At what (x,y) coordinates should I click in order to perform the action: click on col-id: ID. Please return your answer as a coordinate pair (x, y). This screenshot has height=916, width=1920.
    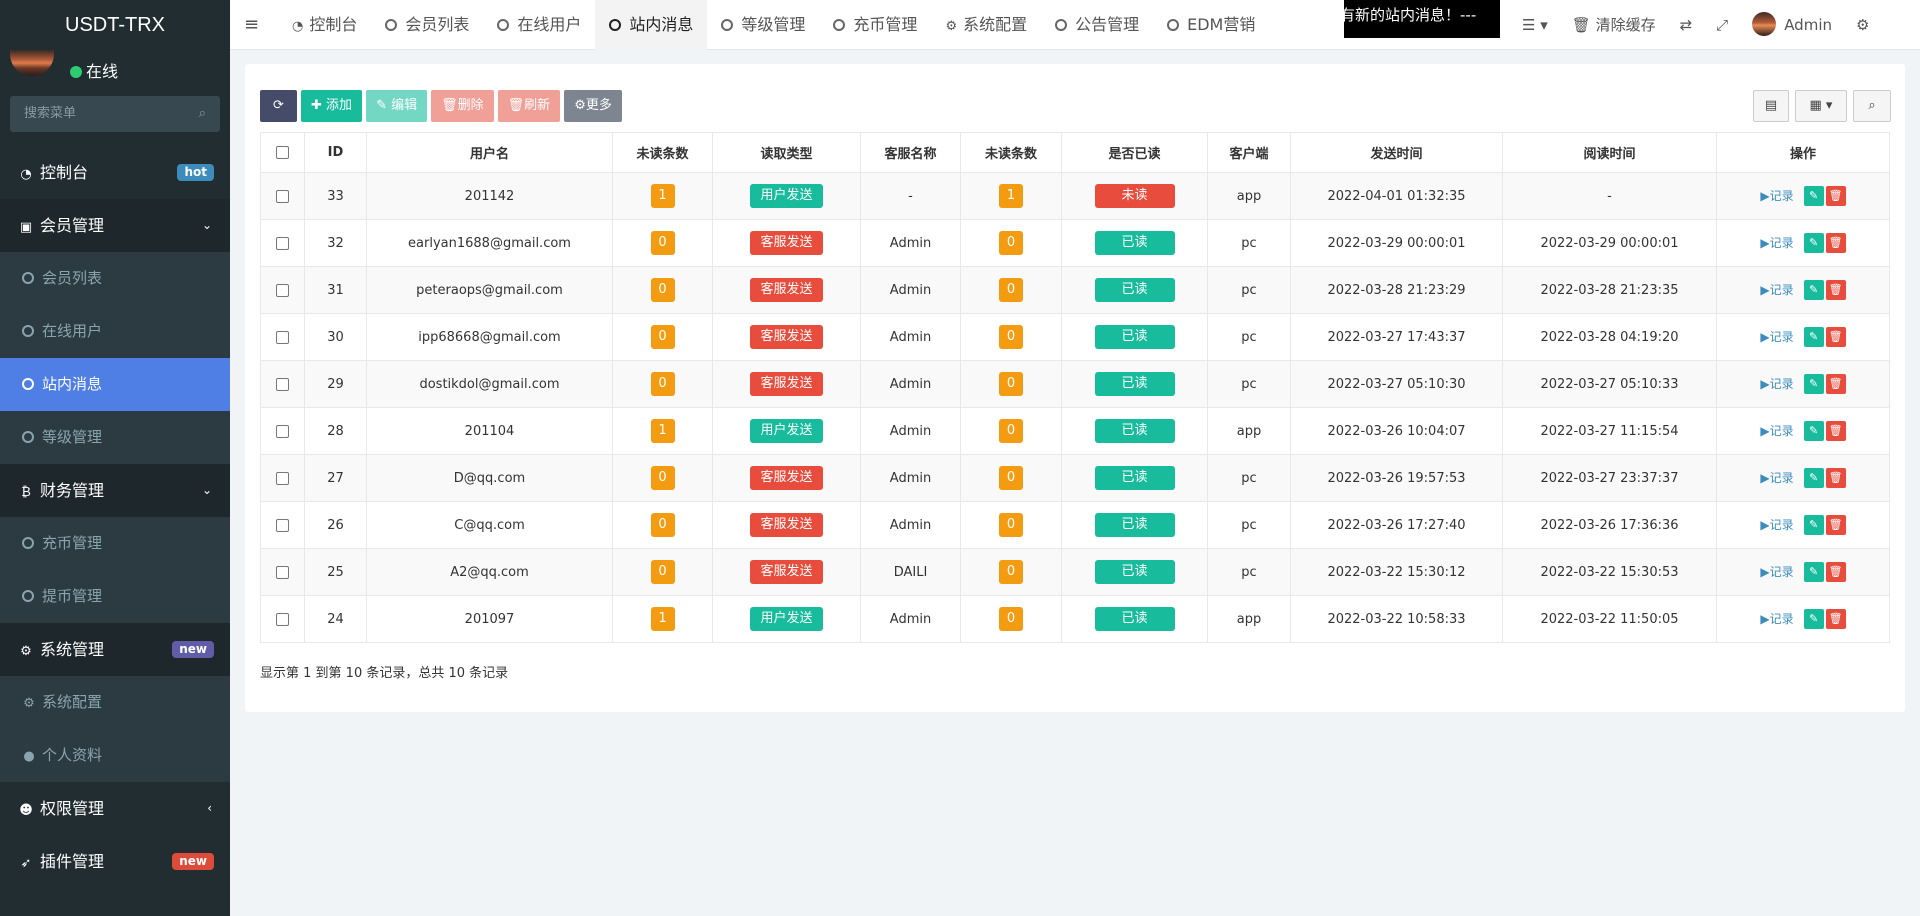
    Looking at the image, I should click on (335, 152).